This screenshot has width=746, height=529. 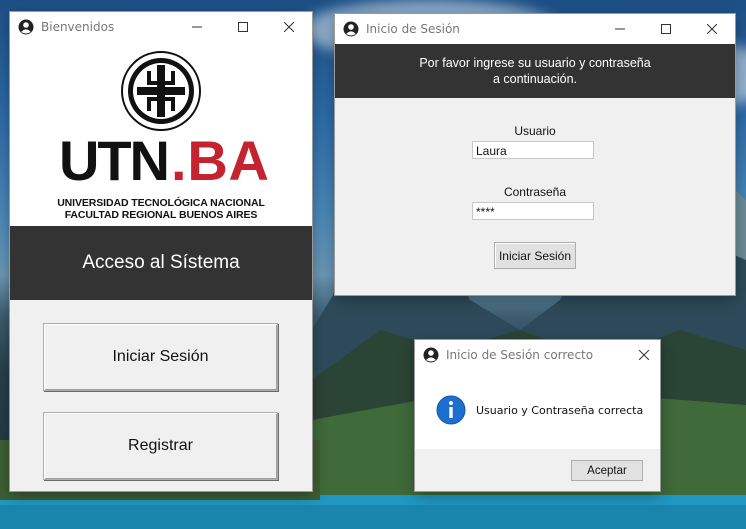 I want to click on user-field: Laura, so click(x=533, y=150).